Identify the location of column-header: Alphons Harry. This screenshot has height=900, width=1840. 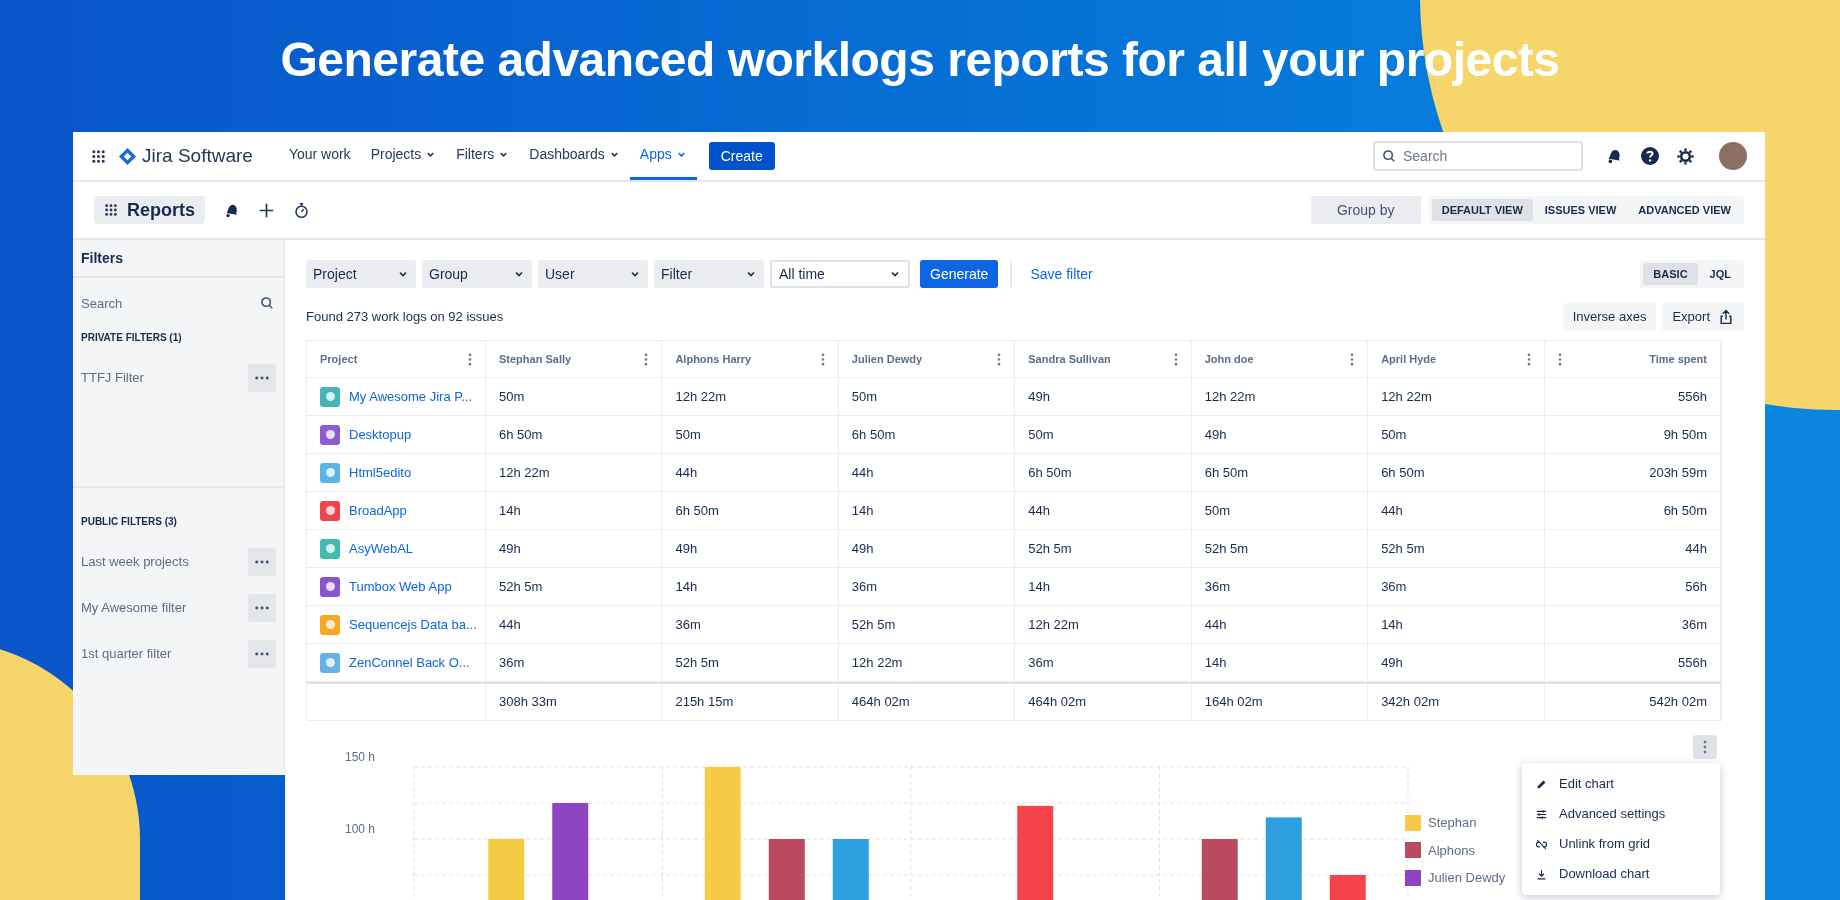
(713, 359).